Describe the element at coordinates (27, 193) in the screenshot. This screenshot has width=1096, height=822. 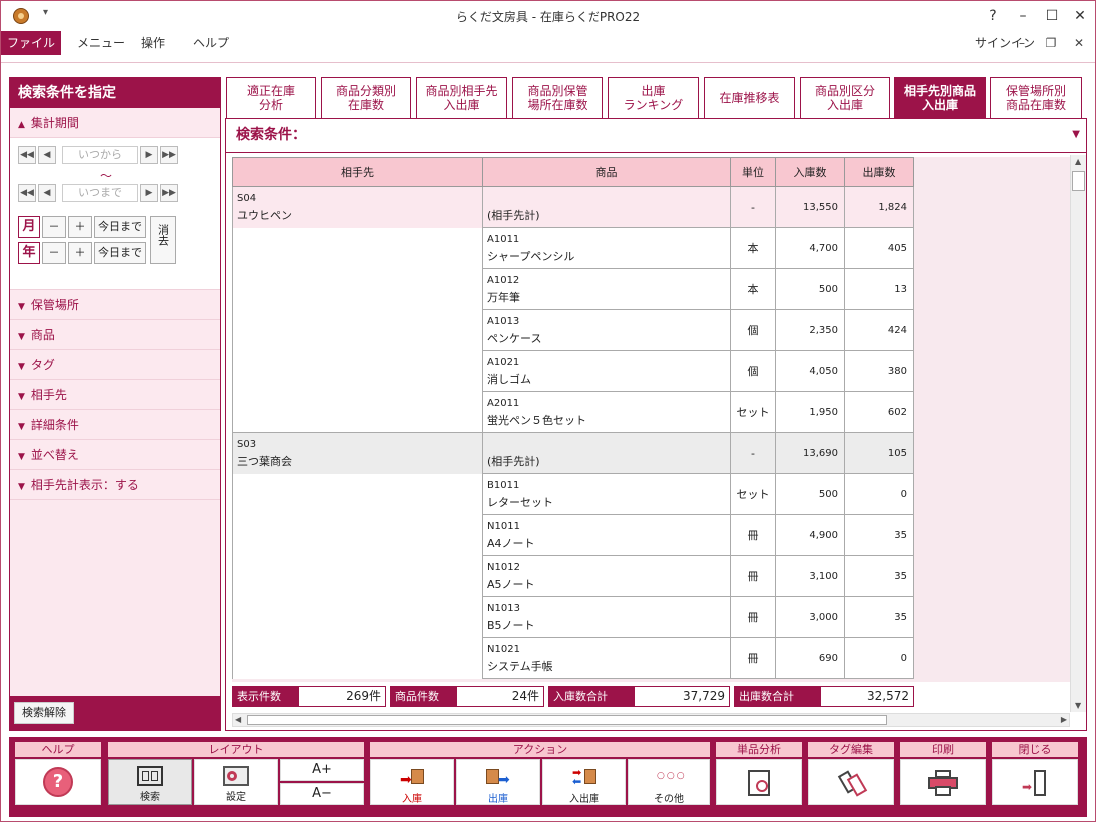
I see `to-first-button: ◀◀` at that location.